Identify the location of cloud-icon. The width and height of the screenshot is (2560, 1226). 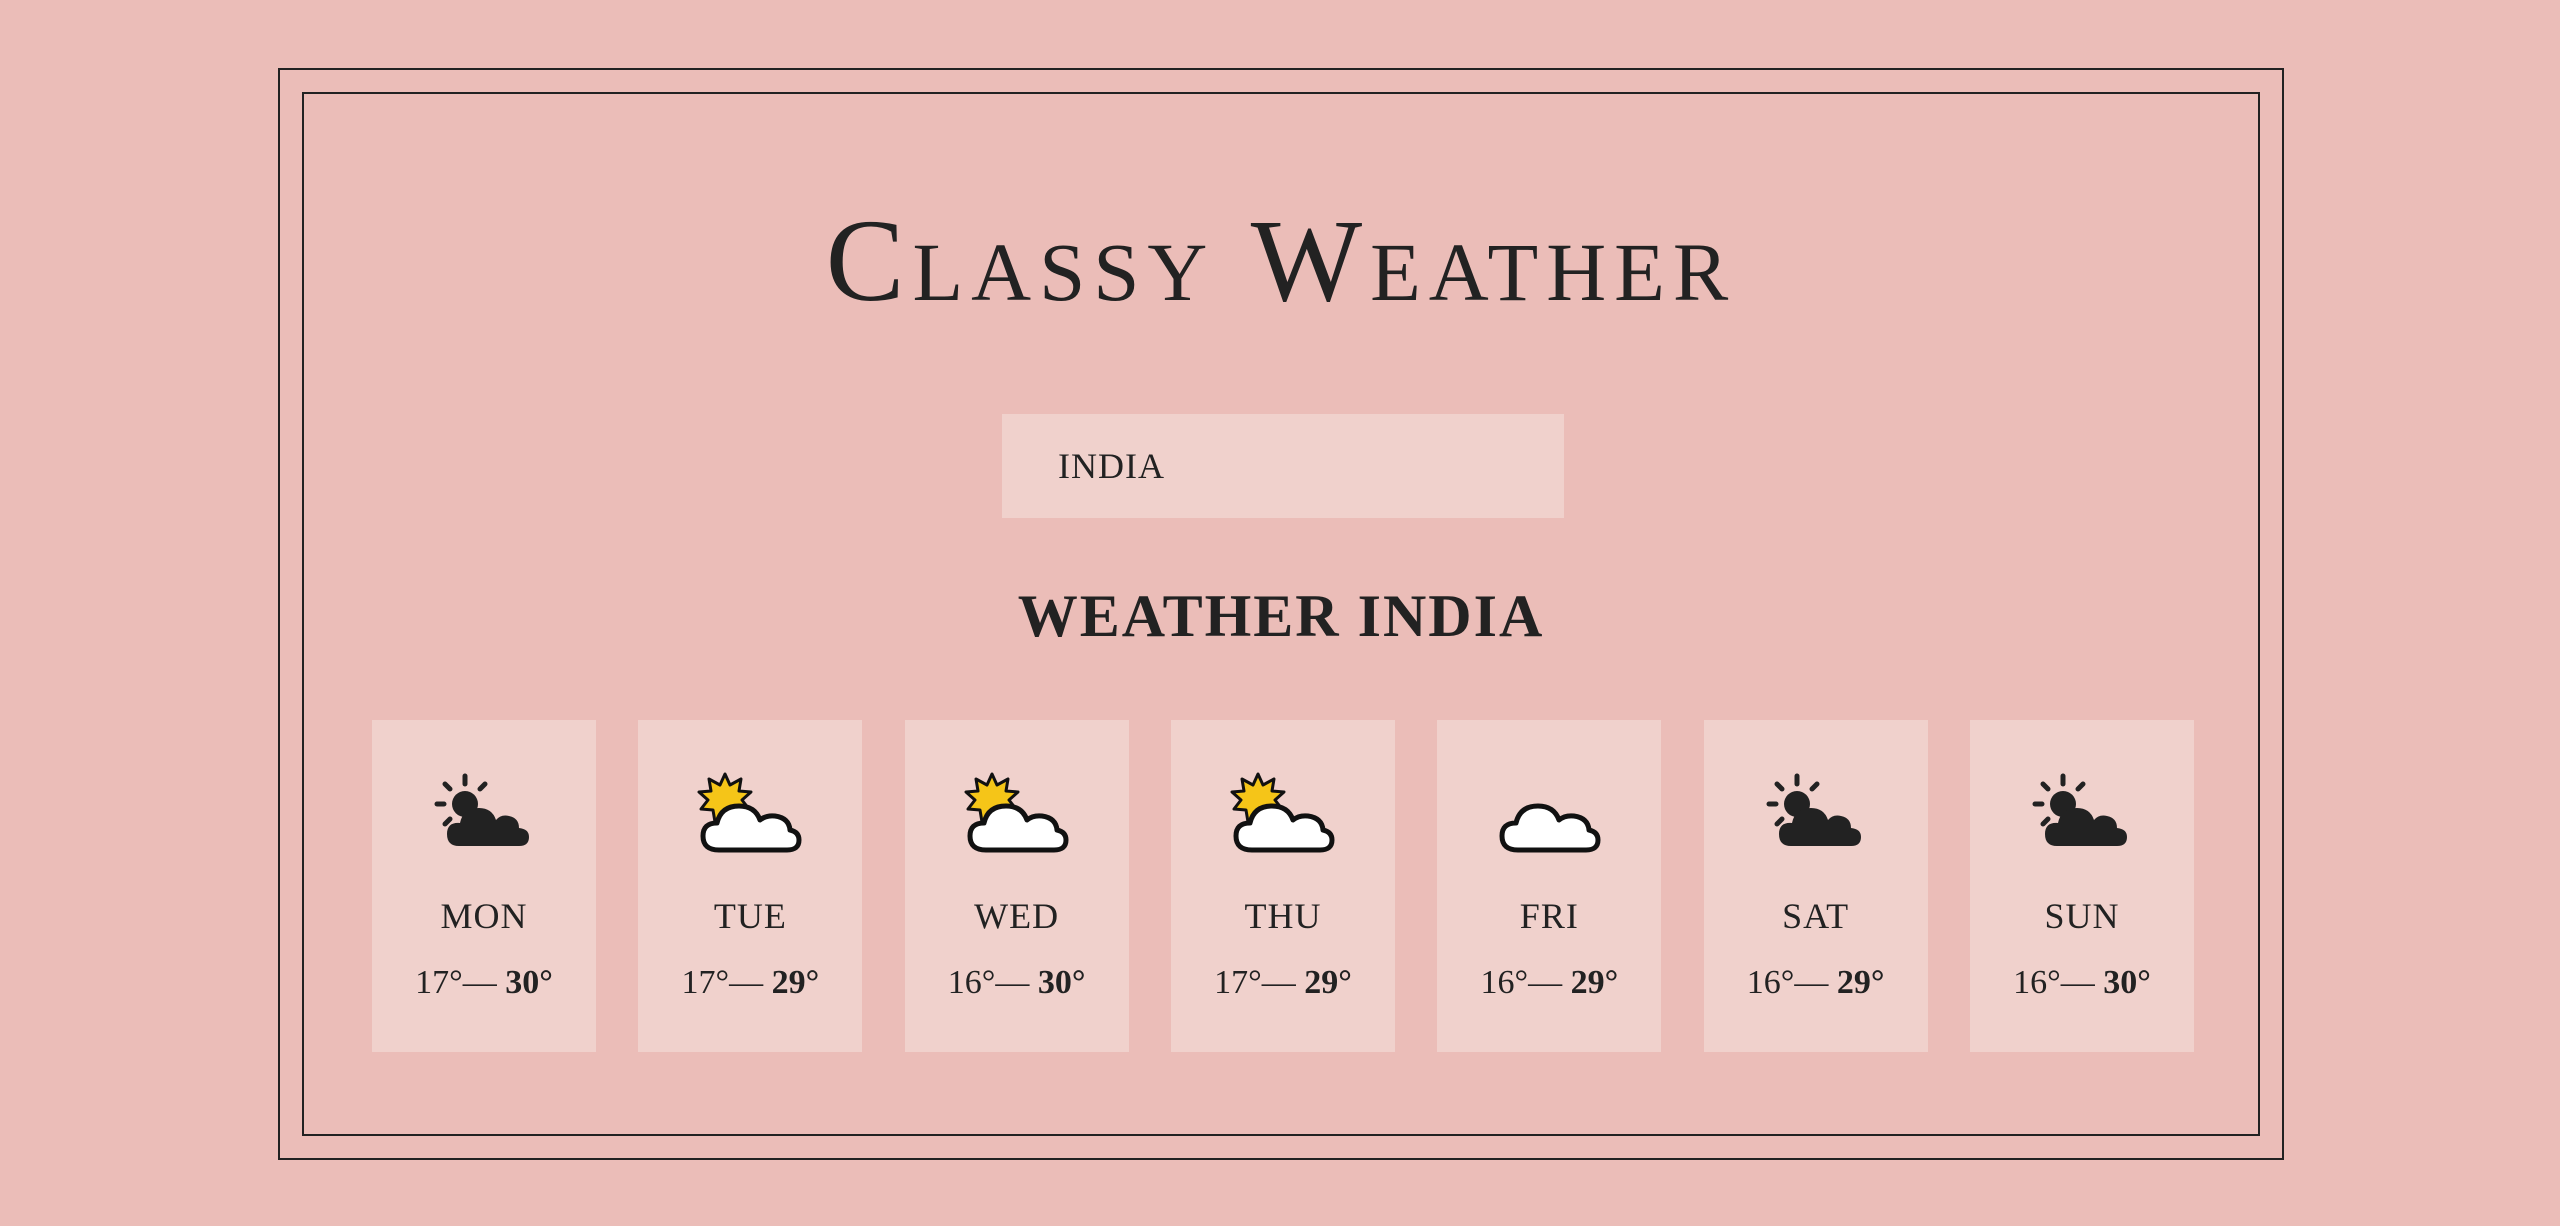
(1549, 813).